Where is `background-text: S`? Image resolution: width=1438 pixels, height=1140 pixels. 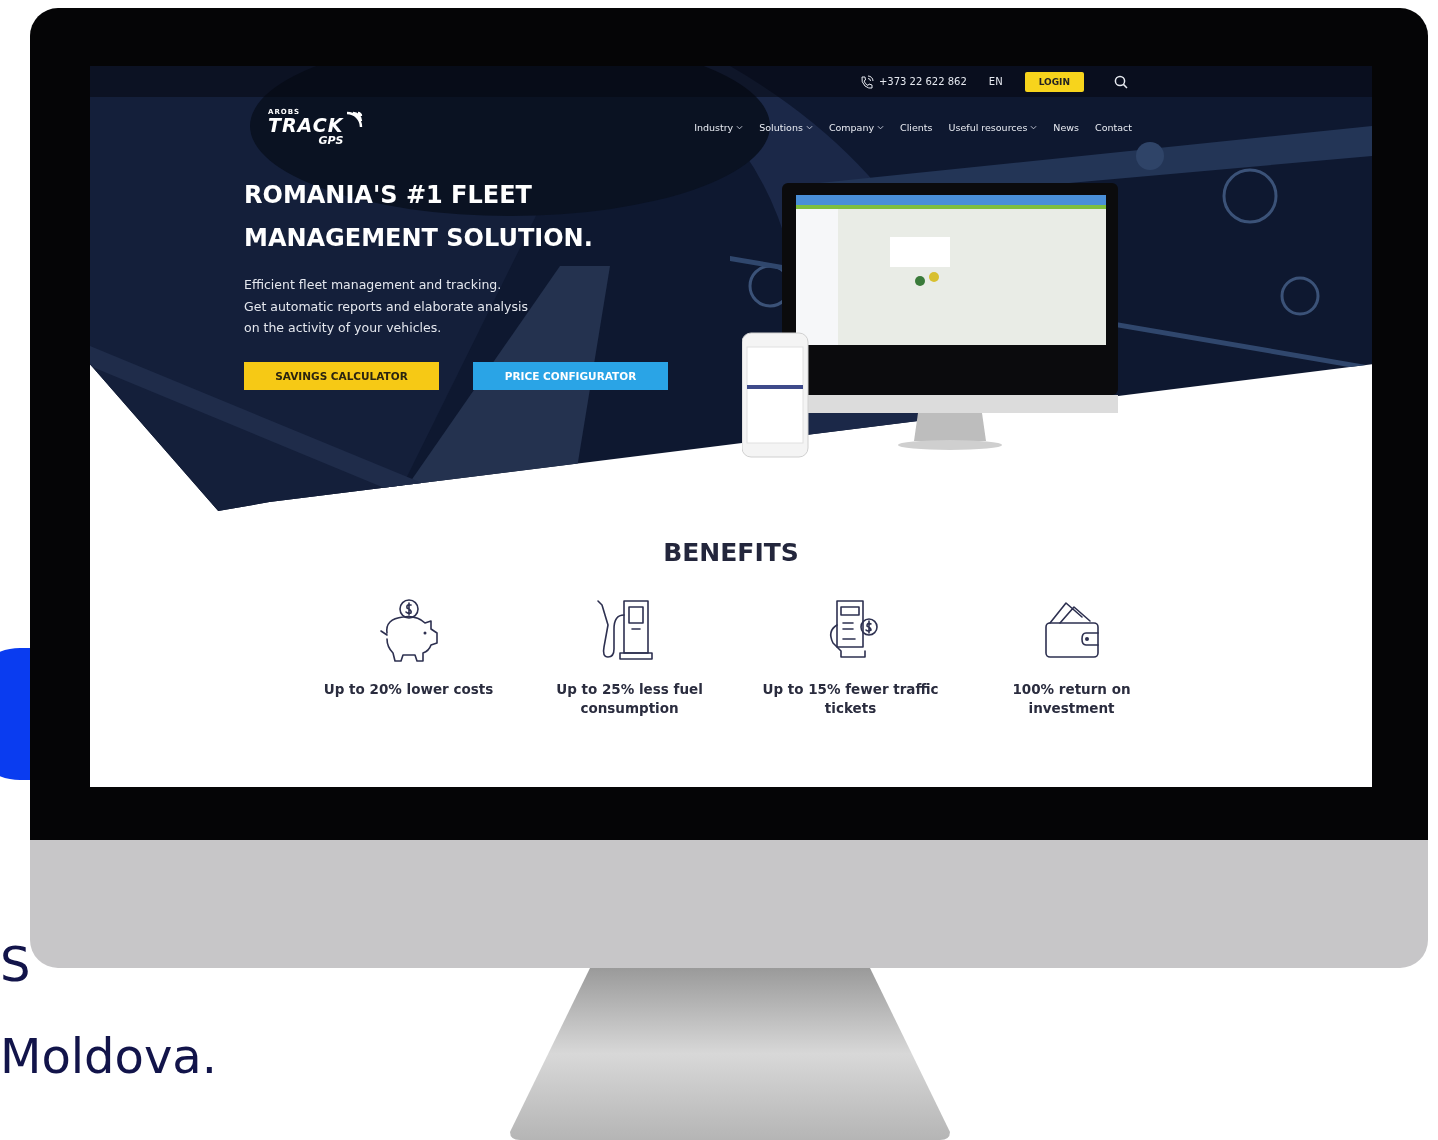 background-text: S is located at coordinates (16, 964).